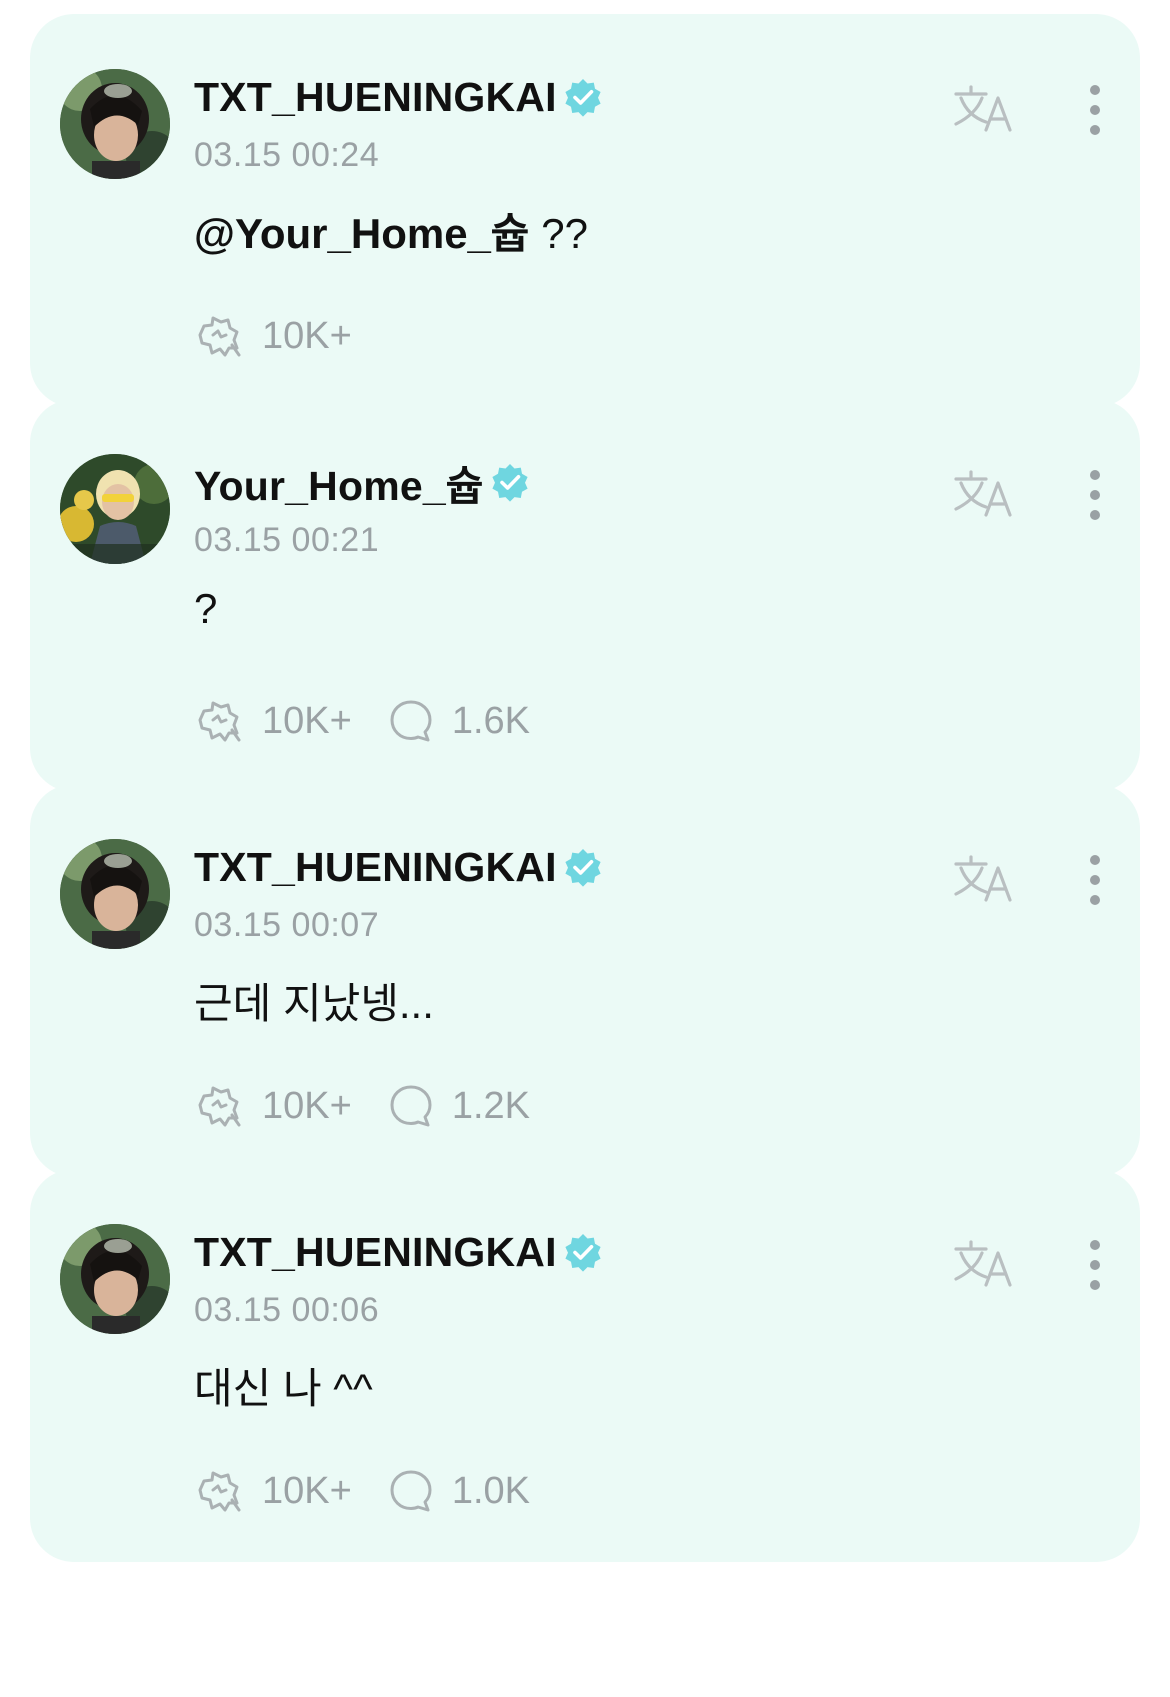 The image size is (1170, 1697). I want to click on post-timestamp: 03.15 00:06, so click(287, 1310).